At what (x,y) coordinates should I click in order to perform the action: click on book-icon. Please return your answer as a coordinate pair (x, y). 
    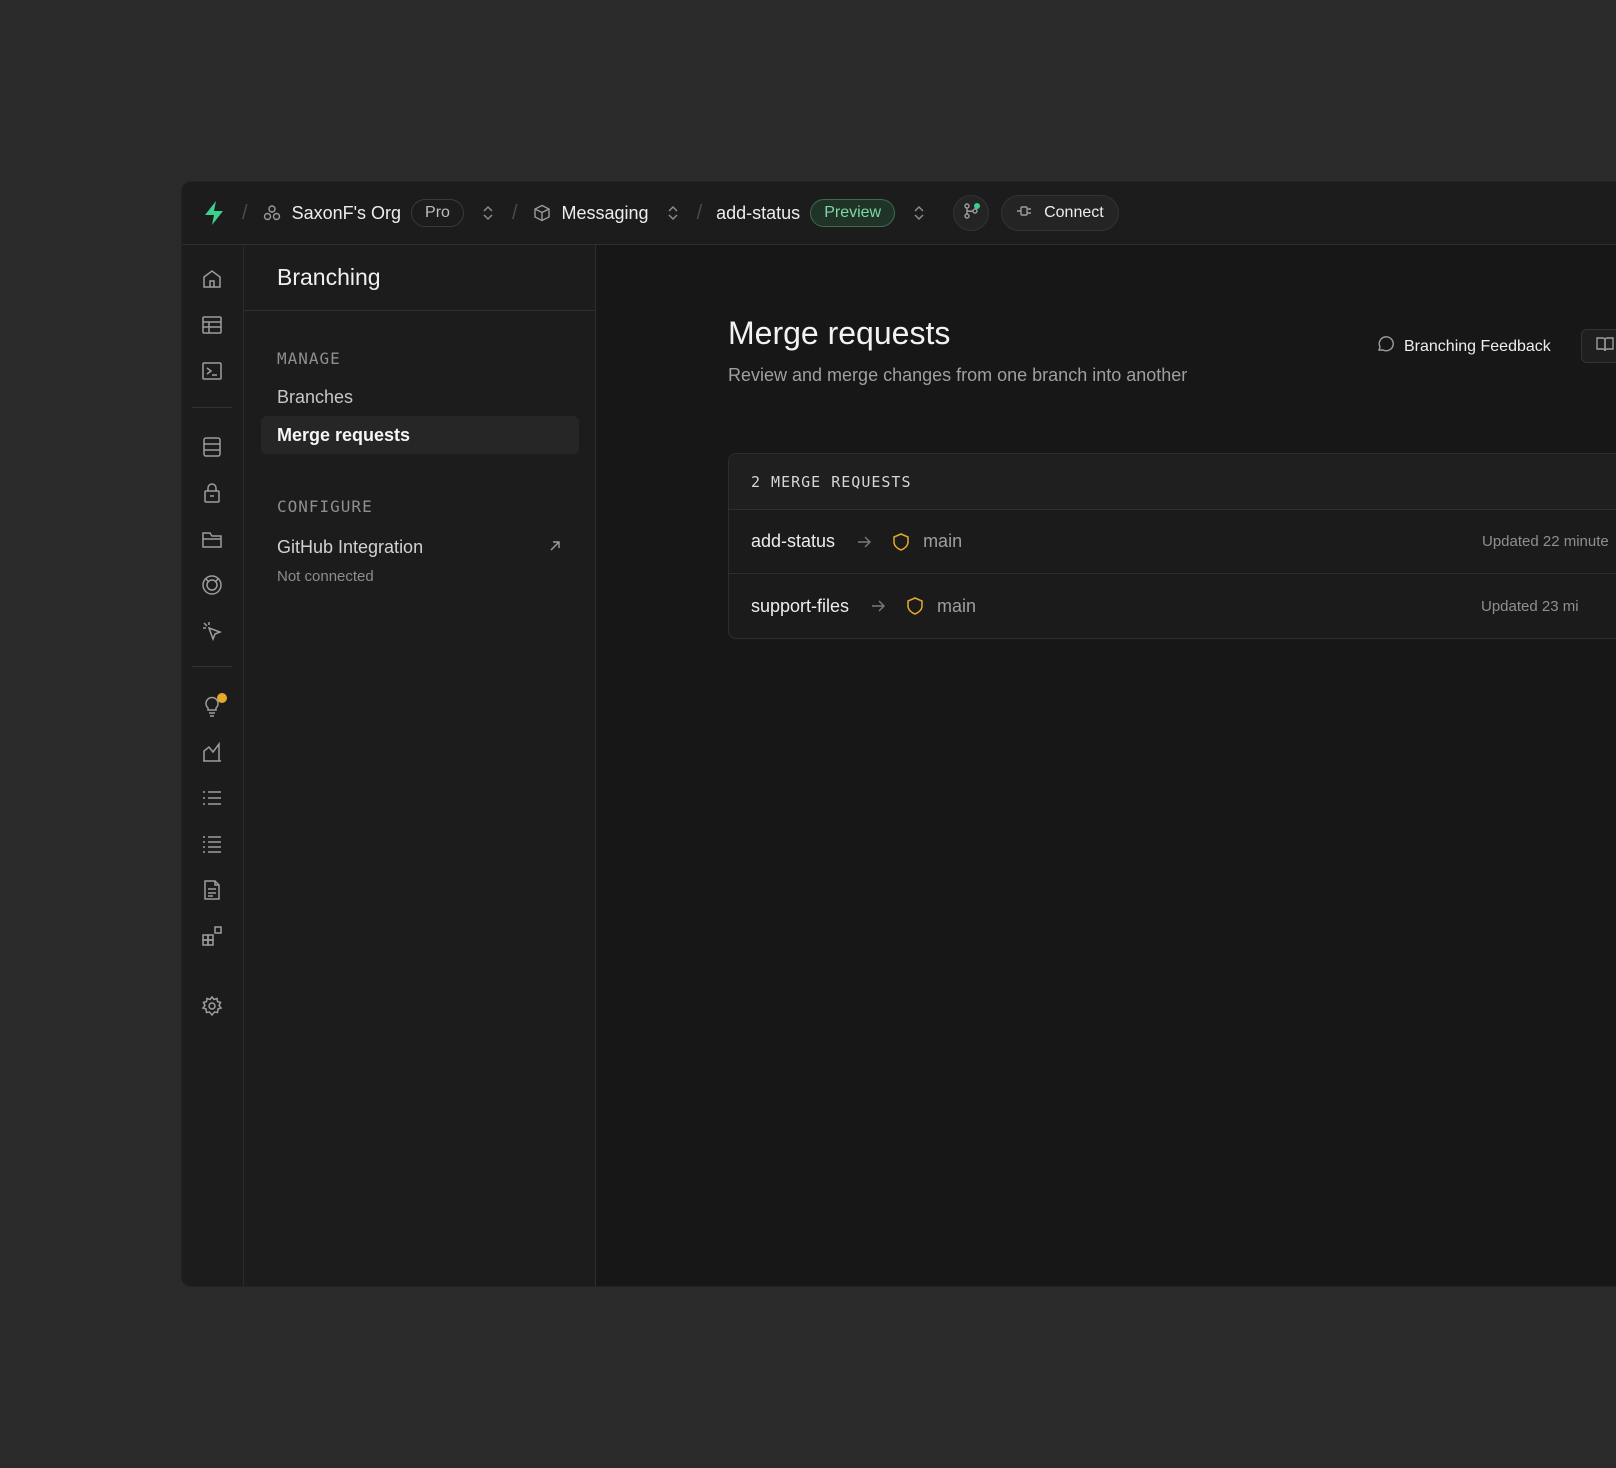
    Looking at the image, I should click on (1605, 346).